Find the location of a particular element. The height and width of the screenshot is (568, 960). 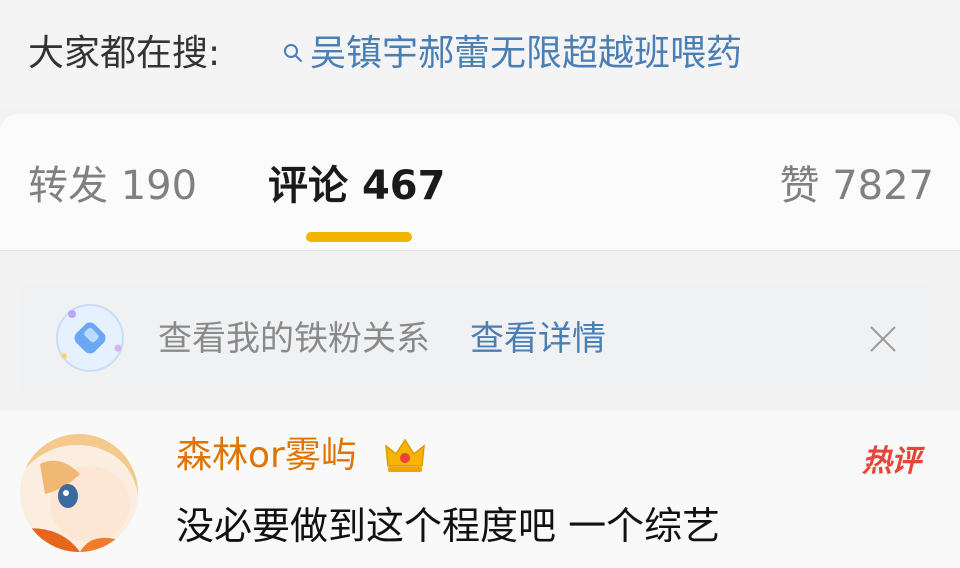

tab-comments: 评论 467 is located at coordinates (356, 186).